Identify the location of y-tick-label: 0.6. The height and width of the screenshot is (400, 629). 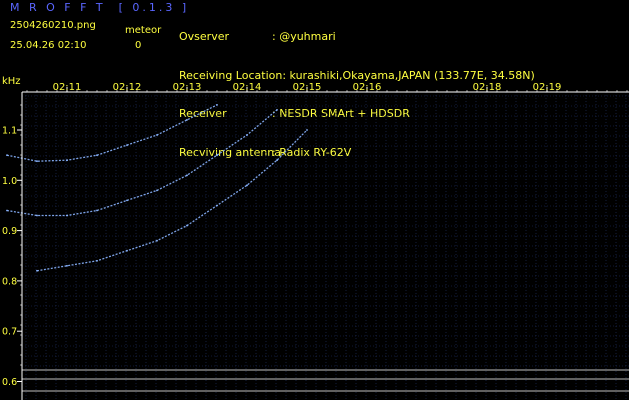
(9, 382).